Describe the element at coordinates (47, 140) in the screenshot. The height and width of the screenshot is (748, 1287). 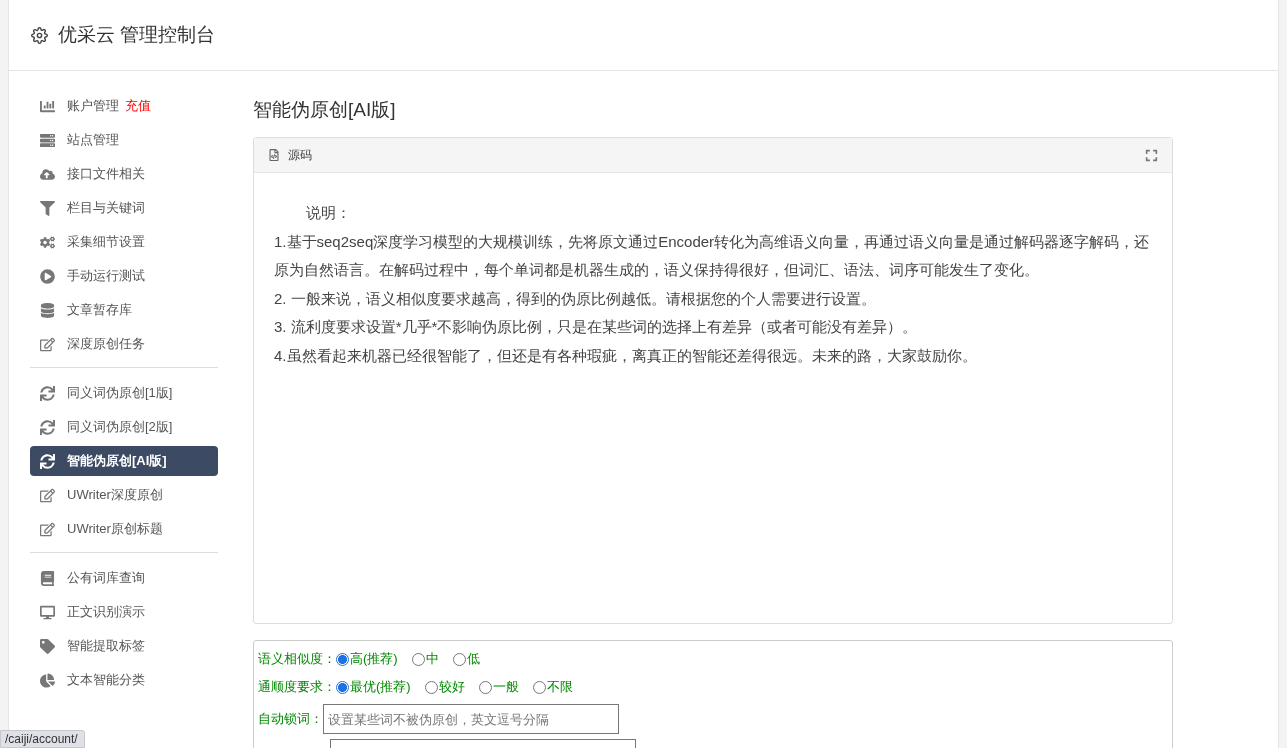
I see `server-icon` at that location.